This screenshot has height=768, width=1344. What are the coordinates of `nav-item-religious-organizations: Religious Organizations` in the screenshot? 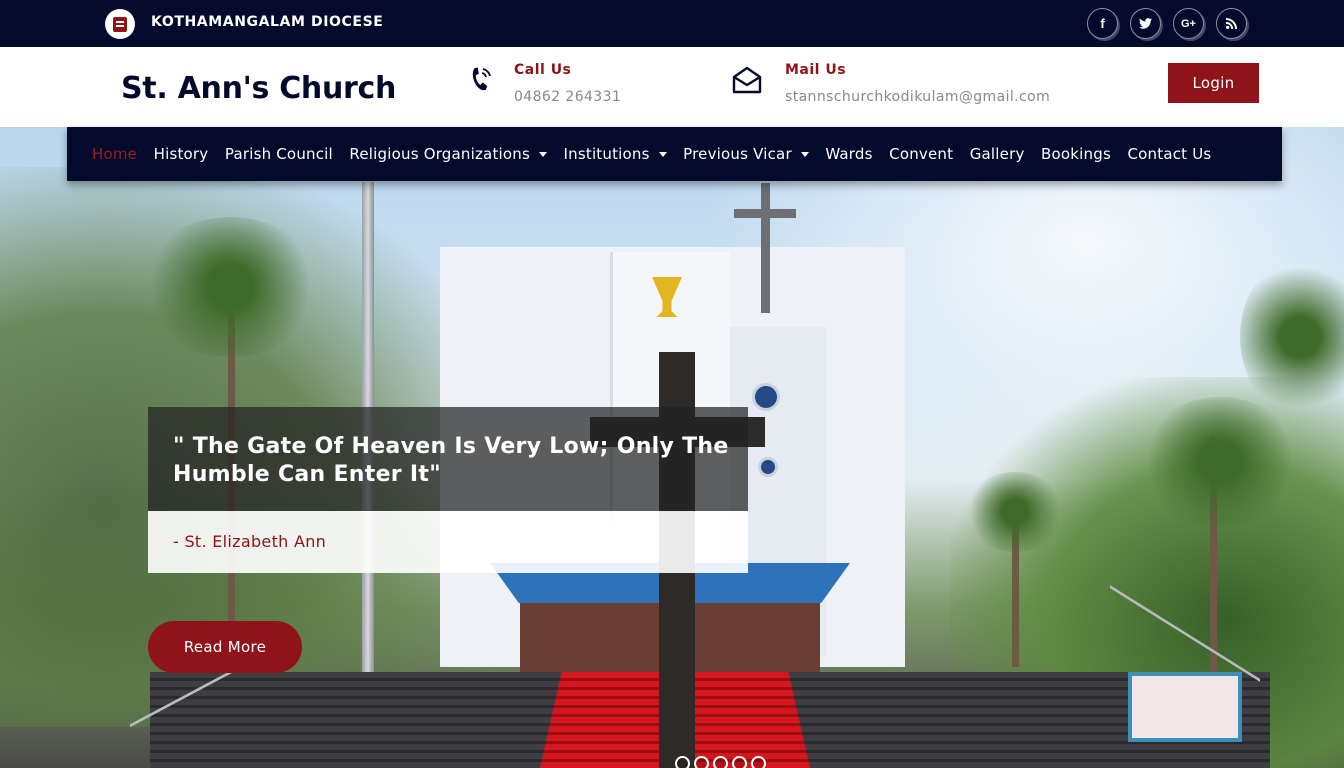 It's located at (448, 154).